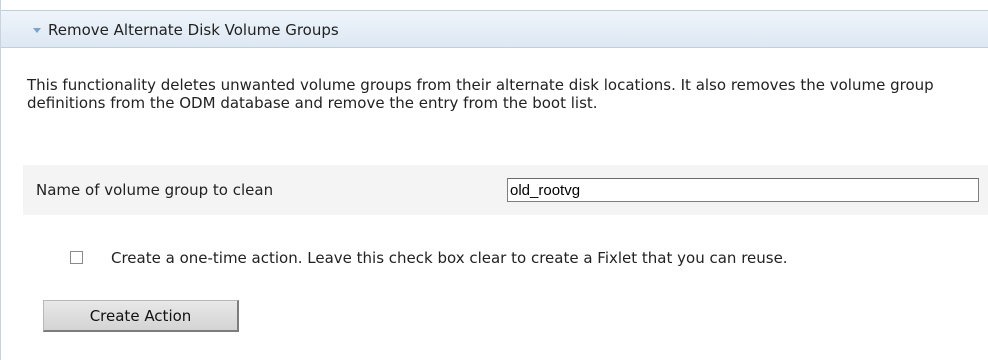  I want to click on chevron-down-icon, so click(37, 30).